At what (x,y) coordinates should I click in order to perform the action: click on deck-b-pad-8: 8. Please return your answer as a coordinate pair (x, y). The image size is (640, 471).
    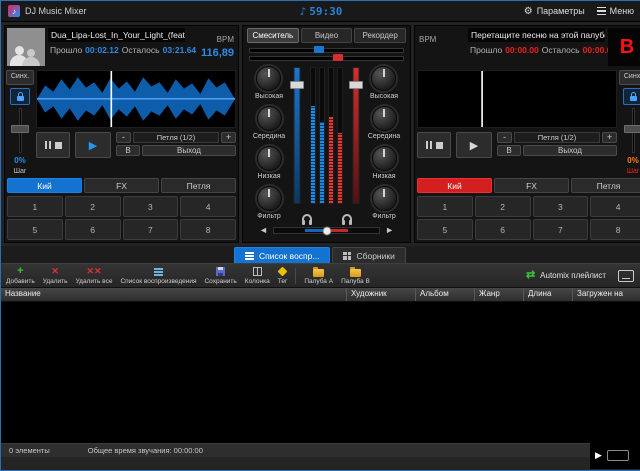
    Looking at the image, I should click on (615, 229).